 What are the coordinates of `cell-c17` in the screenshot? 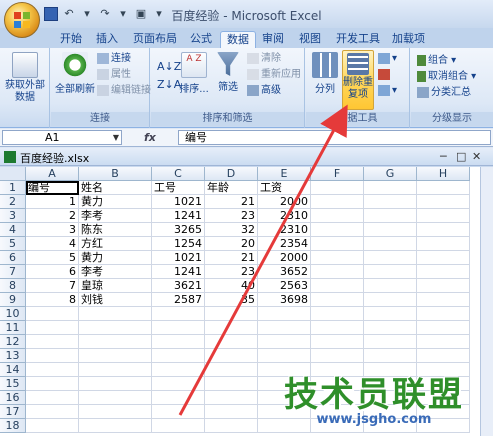 It's located at (178, 412).